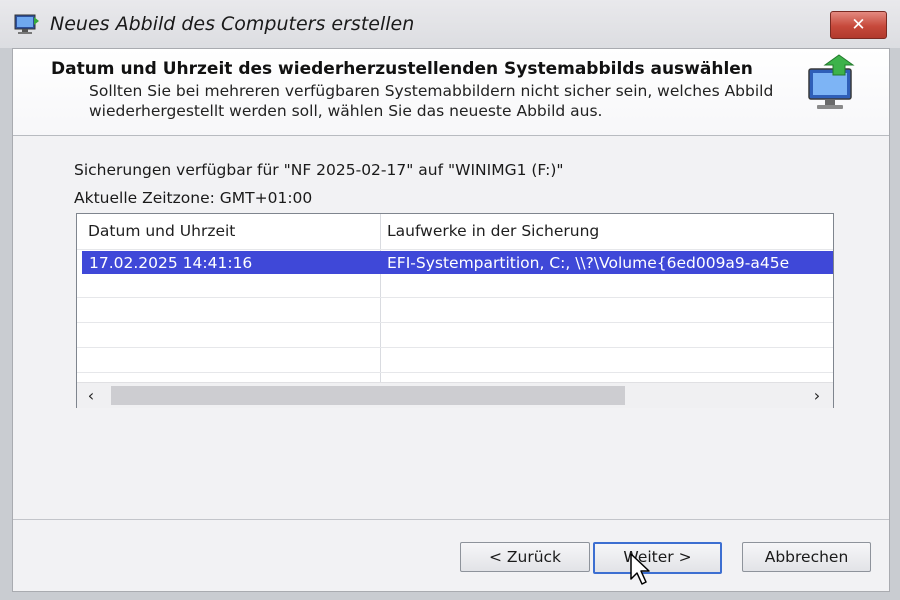  I want to click on column-header-drives: Laufwerke in der Sicherung, so click(493, 231).